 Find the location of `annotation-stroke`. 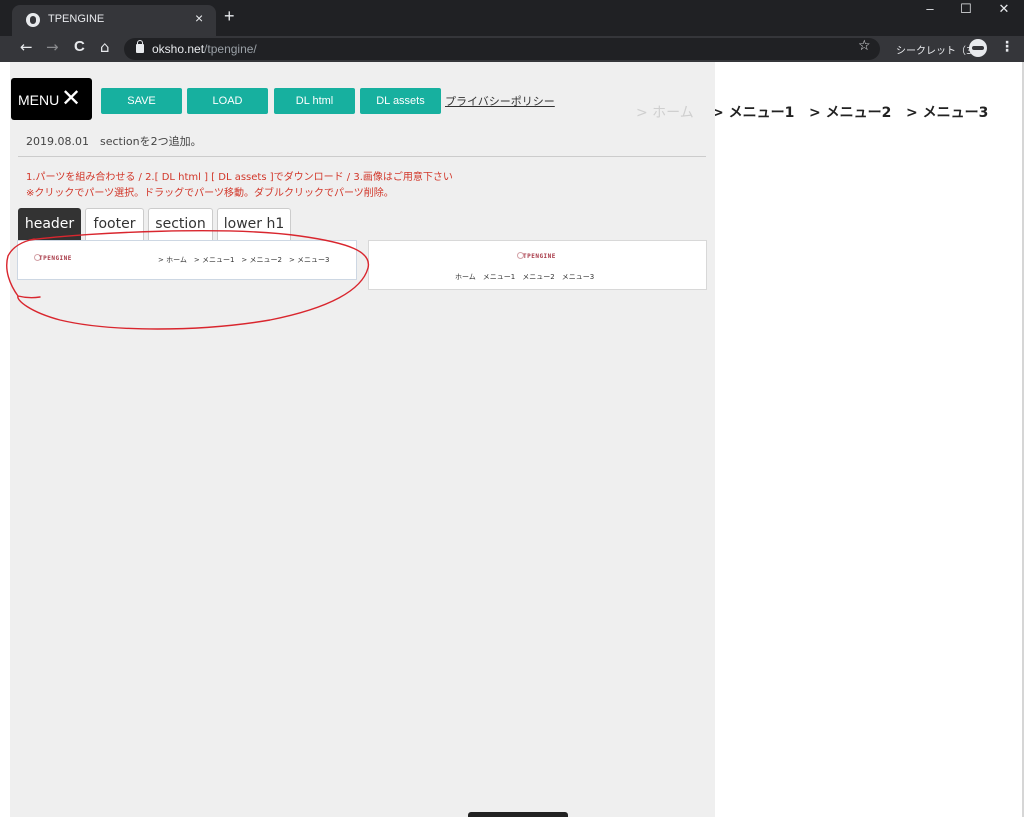

annotation-stroke is located at coordinates (188, 280).